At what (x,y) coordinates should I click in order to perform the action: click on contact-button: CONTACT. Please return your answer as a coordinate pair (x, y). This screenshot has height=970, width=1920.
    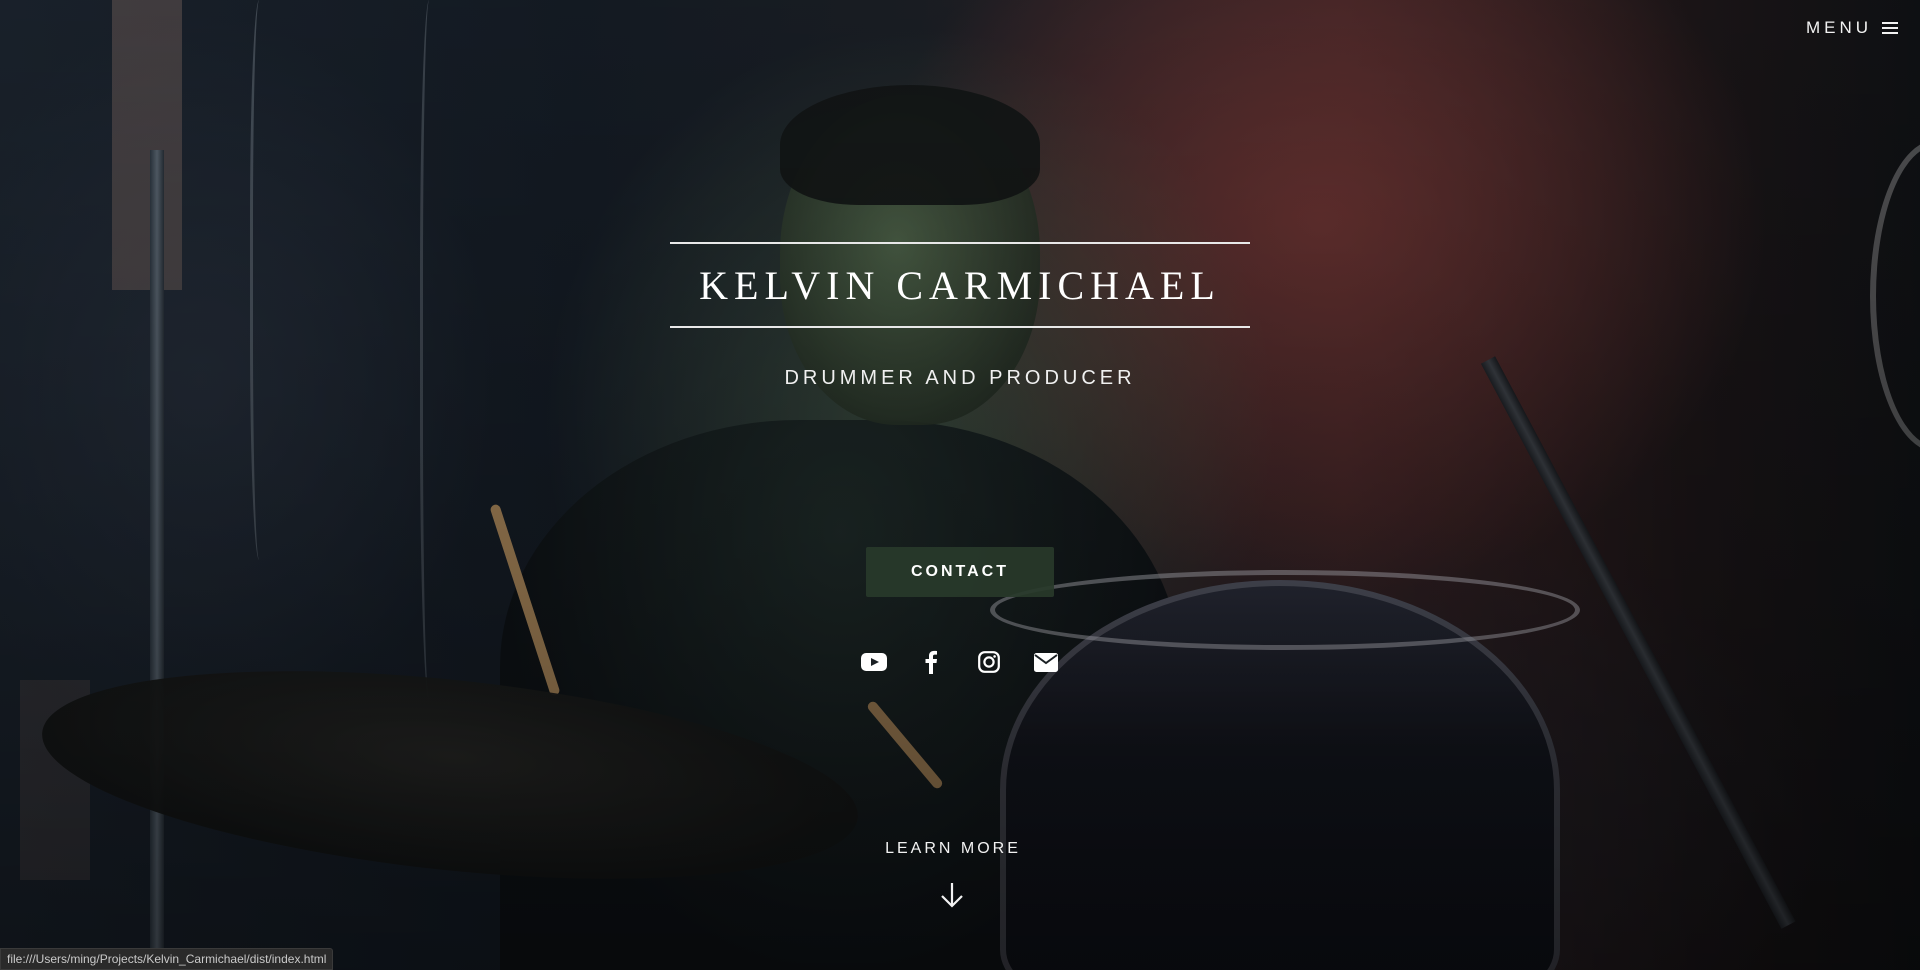
    Looking at the image, I should click on (960, 572).